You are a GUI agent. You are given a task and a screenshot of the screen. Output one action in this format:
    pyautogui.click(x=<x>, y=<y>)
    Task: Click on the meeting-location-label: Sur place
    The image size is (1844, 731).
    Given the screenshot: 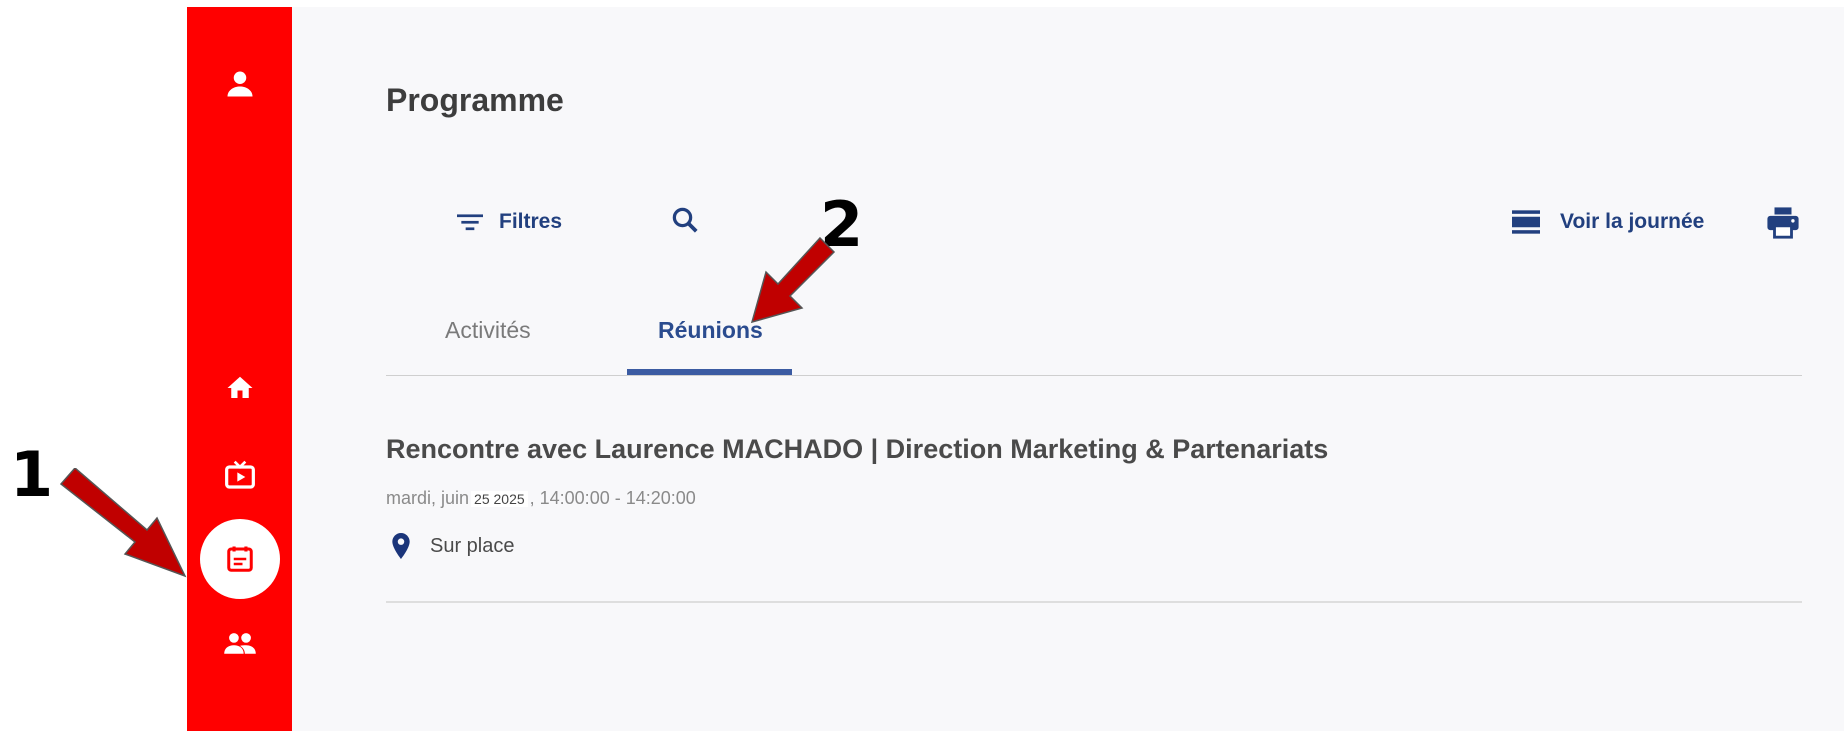 What is the action you would take?
    pyautogui.click(x=472, y=545)
    